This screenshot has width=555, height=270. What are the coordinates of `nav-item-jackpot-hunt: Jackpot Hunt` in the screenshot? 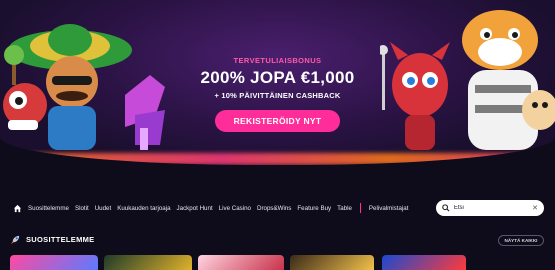 It's located at (195, 208).